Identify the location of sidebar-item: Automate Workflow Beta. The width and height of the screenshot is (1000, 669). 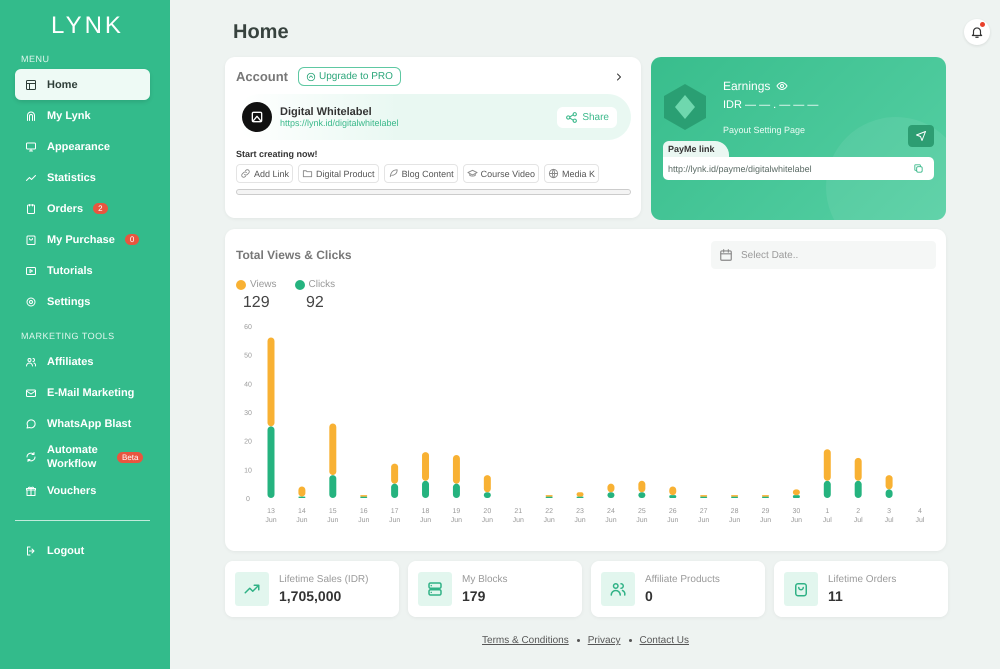
(82, 457).